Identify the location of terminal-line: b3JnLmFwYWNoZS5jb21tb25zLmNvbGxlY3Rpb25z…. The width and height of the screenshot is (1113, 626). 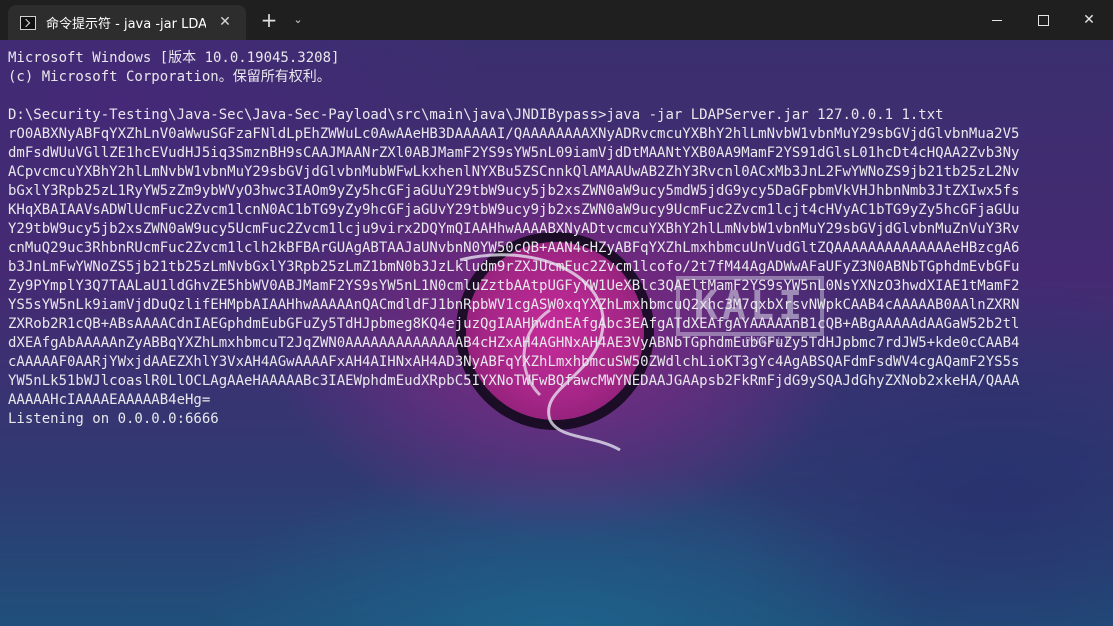
(514, 267).